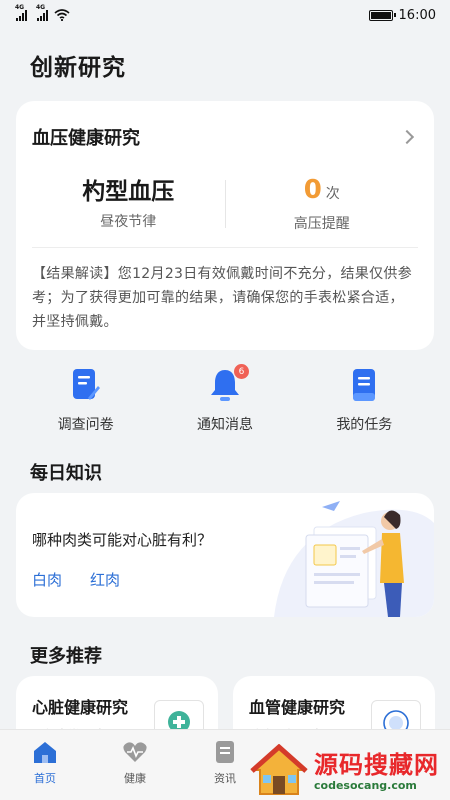 The width and height of the screenshot is (450, 800). Describe the element at coordinates (241, 371) in the screenshot. I see `notification-badge: 6` at that location.